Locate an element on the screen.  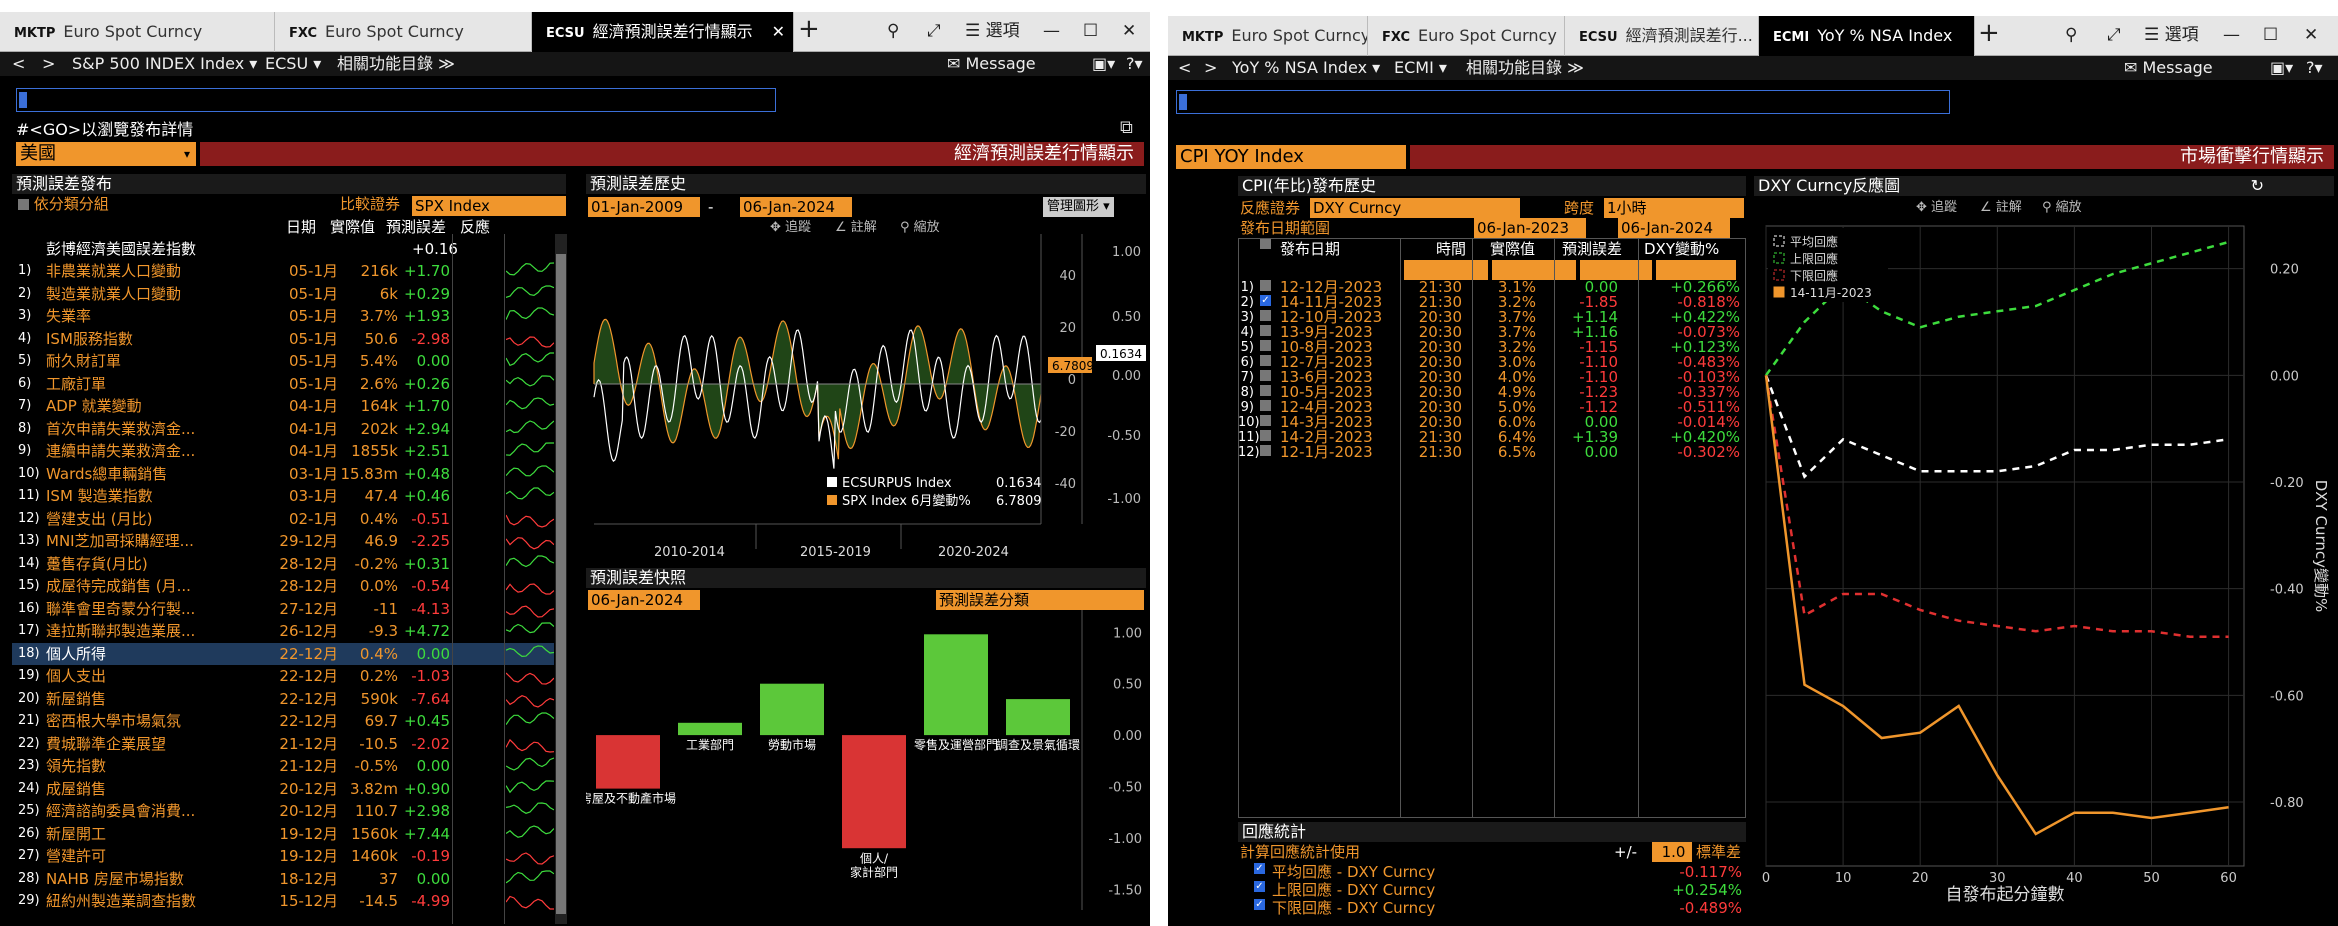
popout-icon: ⧉ is located at coordinates (1126, 128).